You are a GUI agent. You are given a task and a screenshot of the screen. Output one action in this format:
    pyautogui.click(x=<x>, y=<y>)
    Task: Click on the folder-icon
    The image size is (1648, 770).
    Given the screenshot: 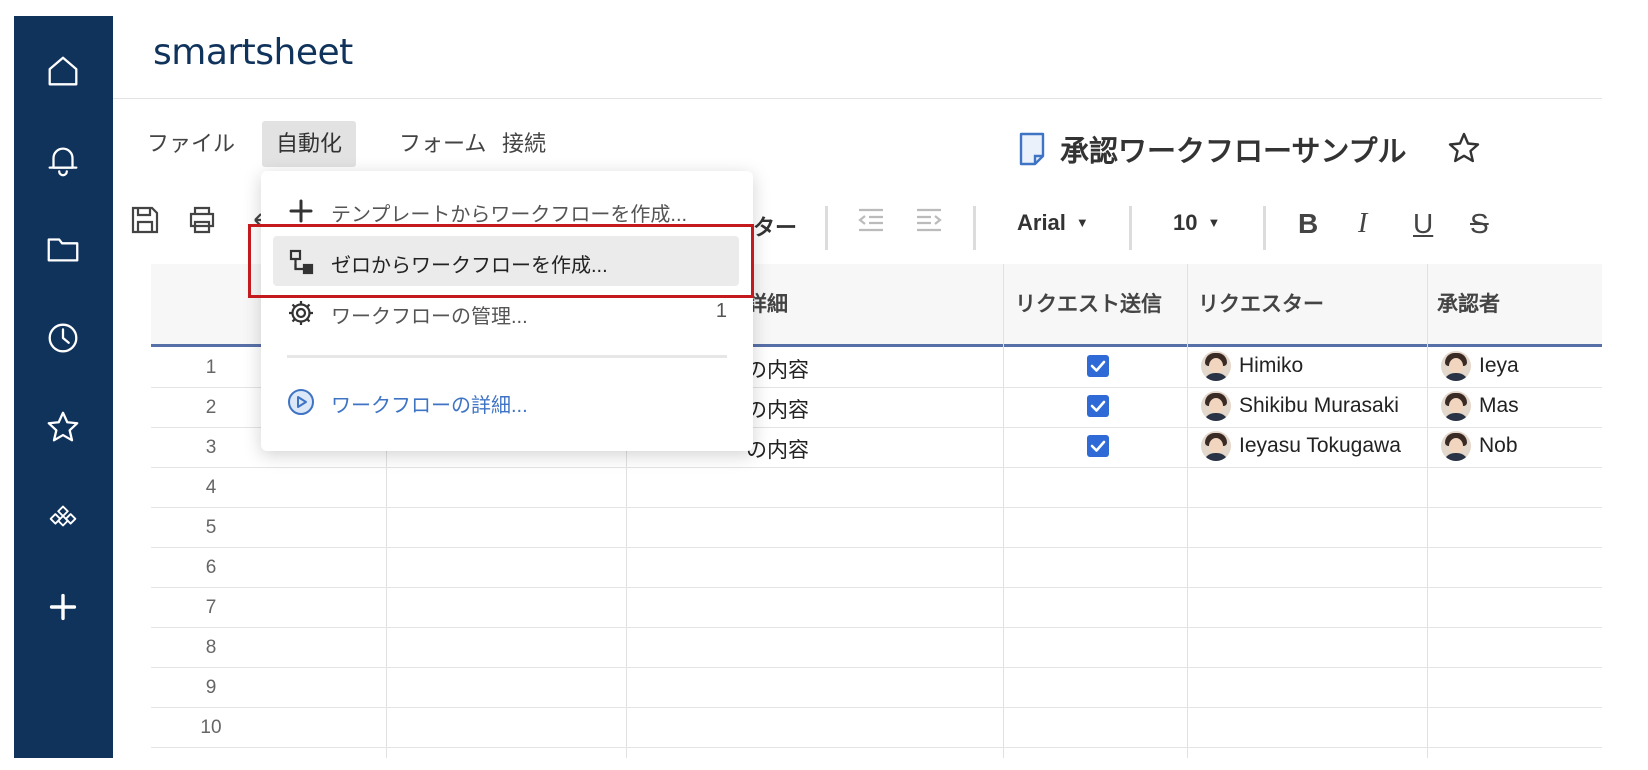 What is the action you would take?
    pyautogui.click(x=63, y=249)
    